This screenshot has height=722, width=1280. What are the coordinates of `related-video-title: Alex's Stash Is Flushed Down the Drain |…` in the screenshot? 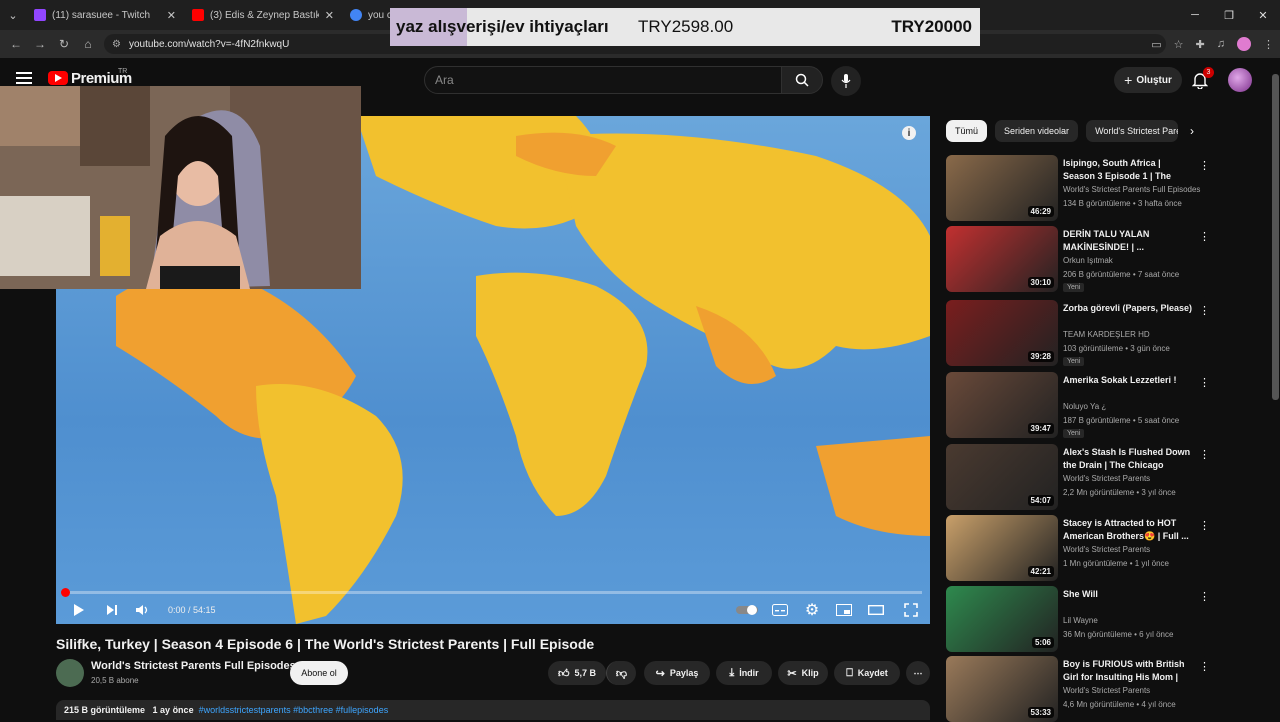 It's located at (1128, 459).